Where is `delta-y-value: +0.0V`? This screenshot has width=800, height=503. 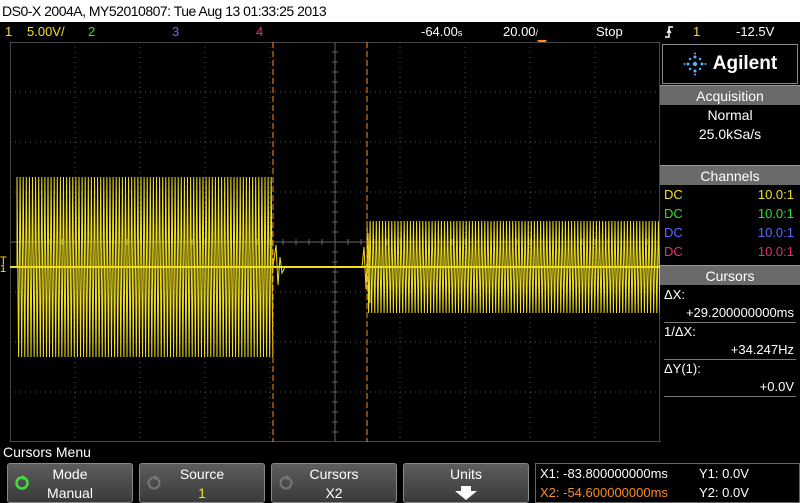
delta-y-value: +0.0V is located at coordinates (776, 386).